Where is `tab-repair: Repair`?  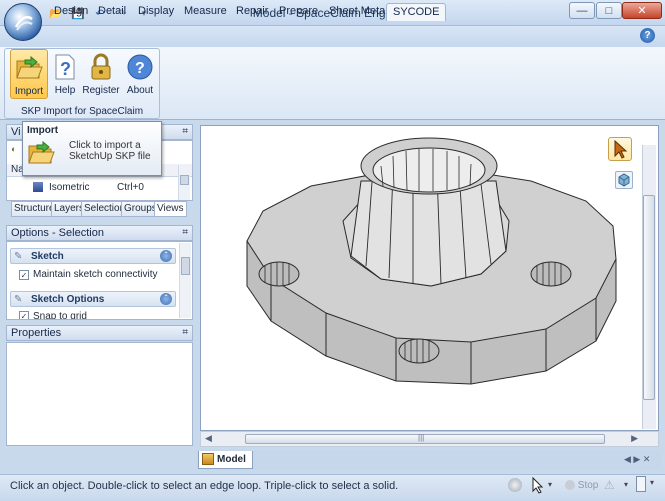
tab-repair: Repair is located at coordinates (252, 12).